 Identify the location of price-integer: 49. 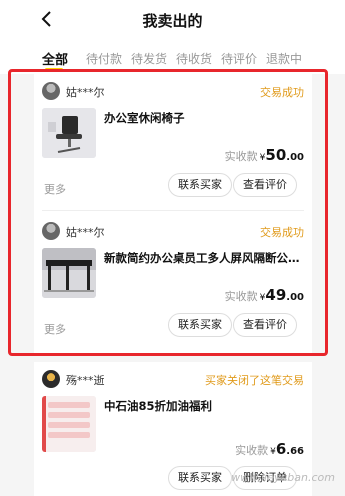
(276, 295).